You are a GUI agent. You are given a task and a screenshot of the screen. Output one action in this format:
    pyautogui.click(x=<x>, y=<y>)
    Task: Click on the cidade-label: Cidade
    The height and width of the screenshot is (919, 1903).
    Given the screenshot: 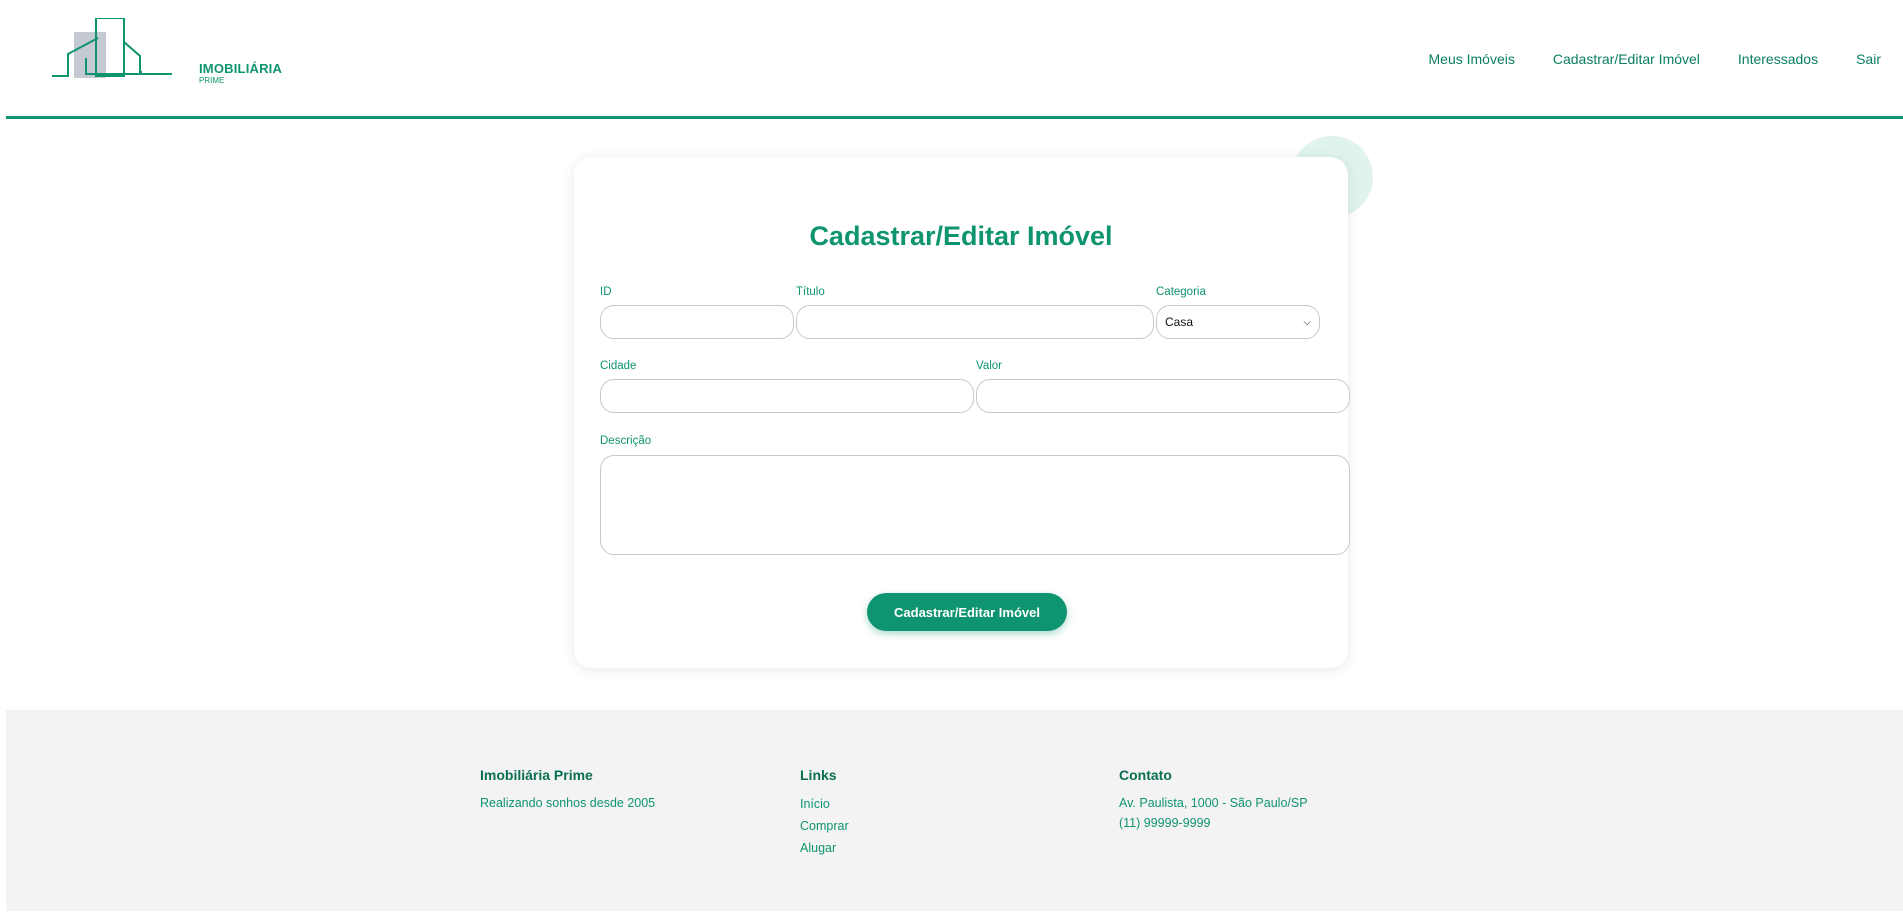 What is the action you would take?
    pyautogui.click(x=618, y=366)
    